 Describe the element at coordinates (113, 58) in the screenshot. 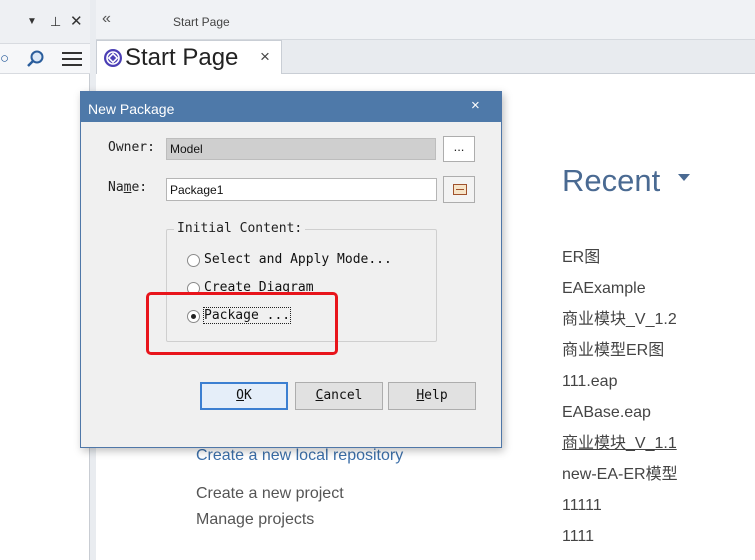

I see `start-page-icon` at that location.